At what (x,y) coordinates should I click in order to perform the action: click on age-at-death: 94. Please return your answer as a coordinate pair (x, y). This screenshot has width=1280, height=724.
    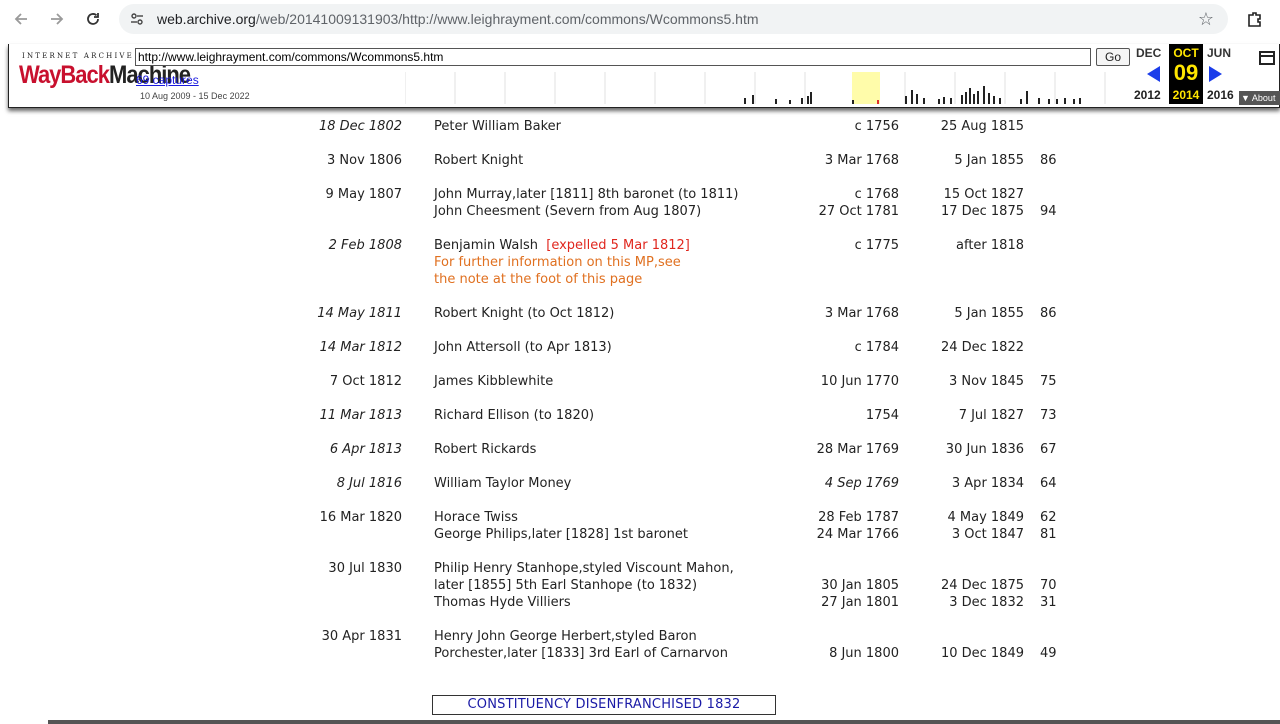
    Looking at the image, I should click on (1048, 211).